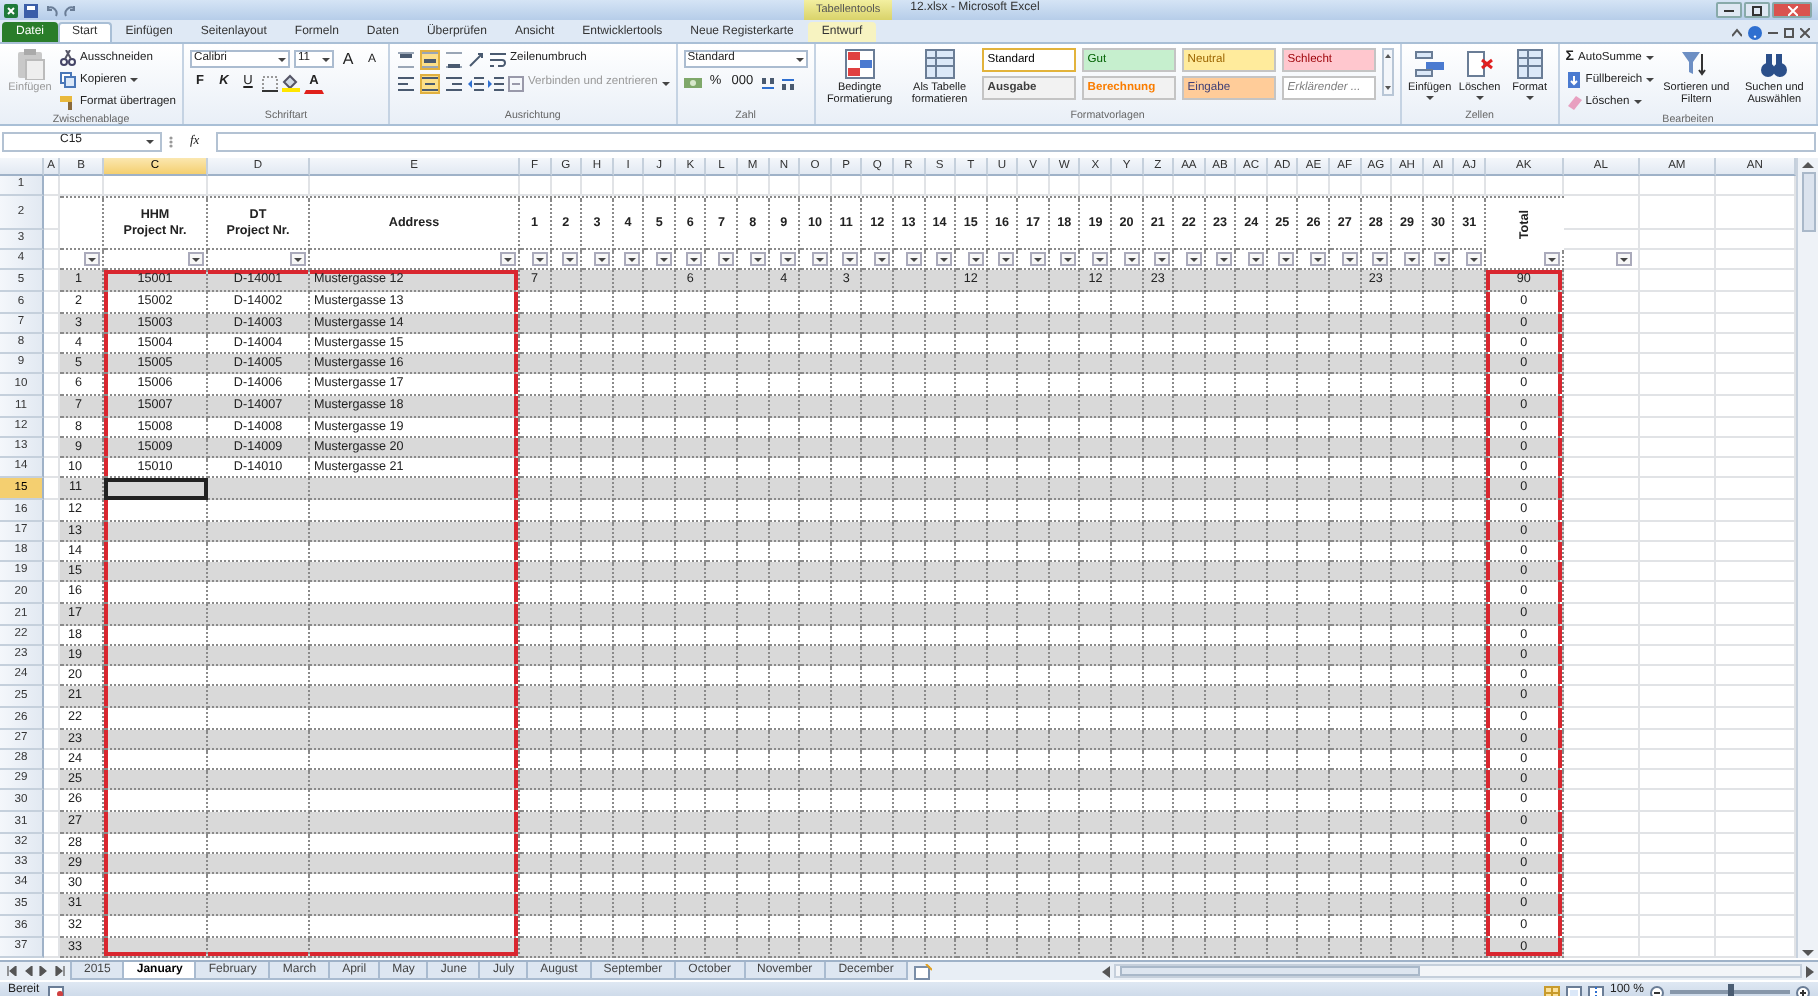  What do you see at coordinates (939, 64) in the screenshot?
I see `table-icon` at bounding box center [939, 64].